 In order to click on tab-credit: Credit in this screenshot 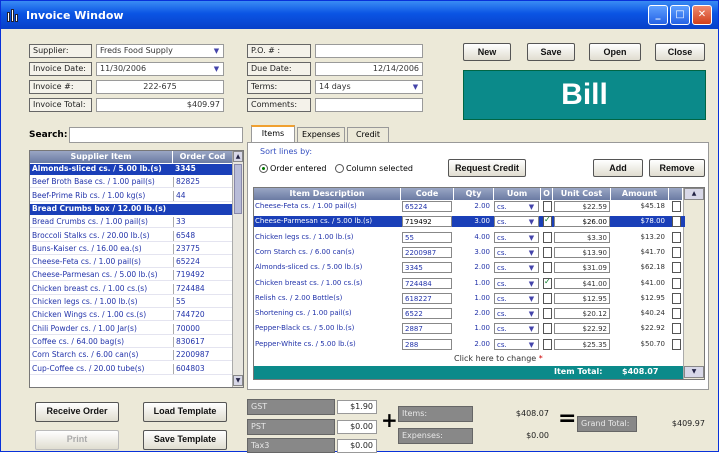, I will do `click(368, 134)`.